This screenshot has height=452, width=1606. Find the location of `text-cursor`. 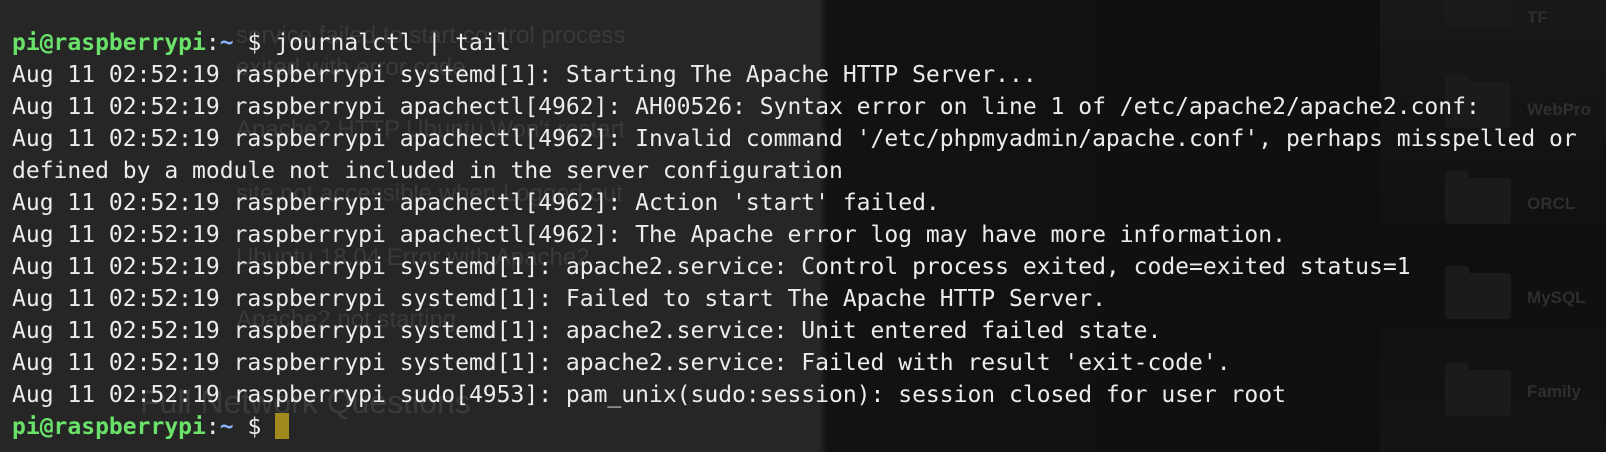

text-cursor is located at coordinates (282, 426).